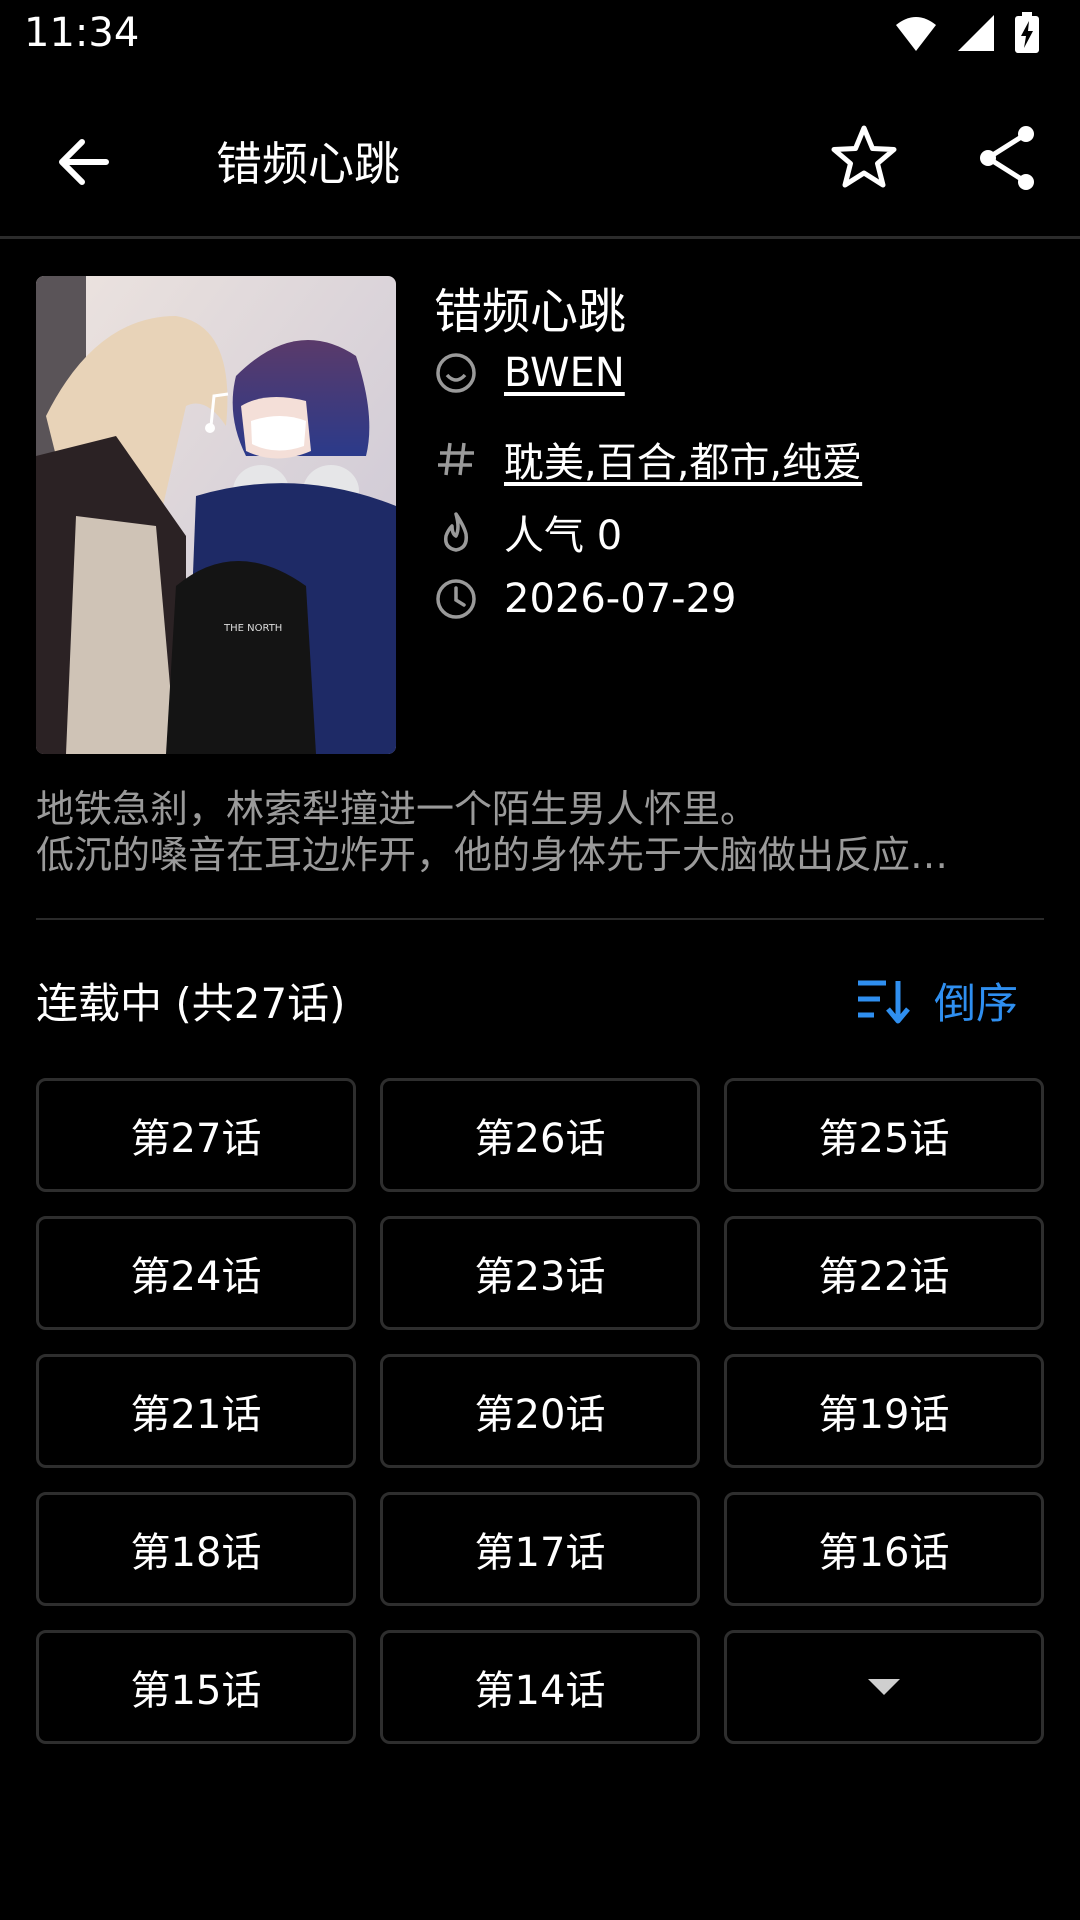 This screenshot has height=1920, width=1080. I want to click on favorite-button, so click(864, 158).